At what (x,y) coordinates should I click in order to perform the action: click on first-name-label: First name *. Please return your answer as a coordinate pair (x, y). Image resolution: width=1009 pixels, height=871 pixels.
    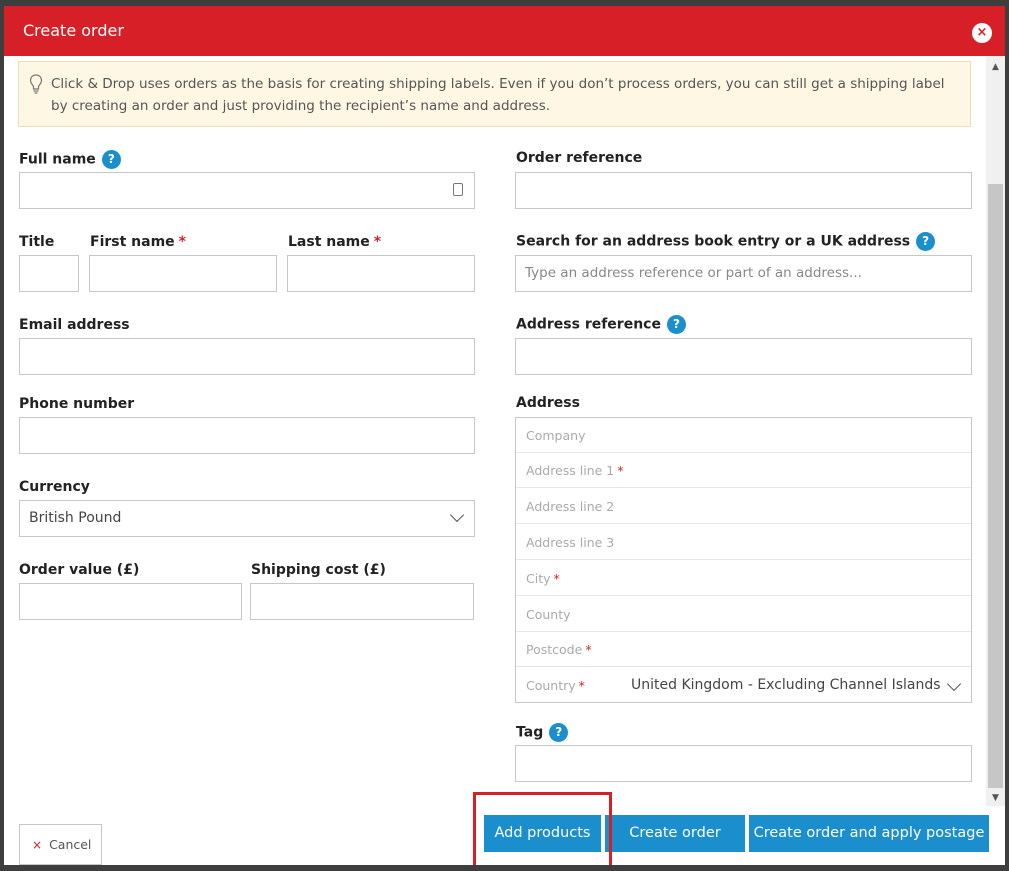
    Looking at the image, I should click on (138, 242).